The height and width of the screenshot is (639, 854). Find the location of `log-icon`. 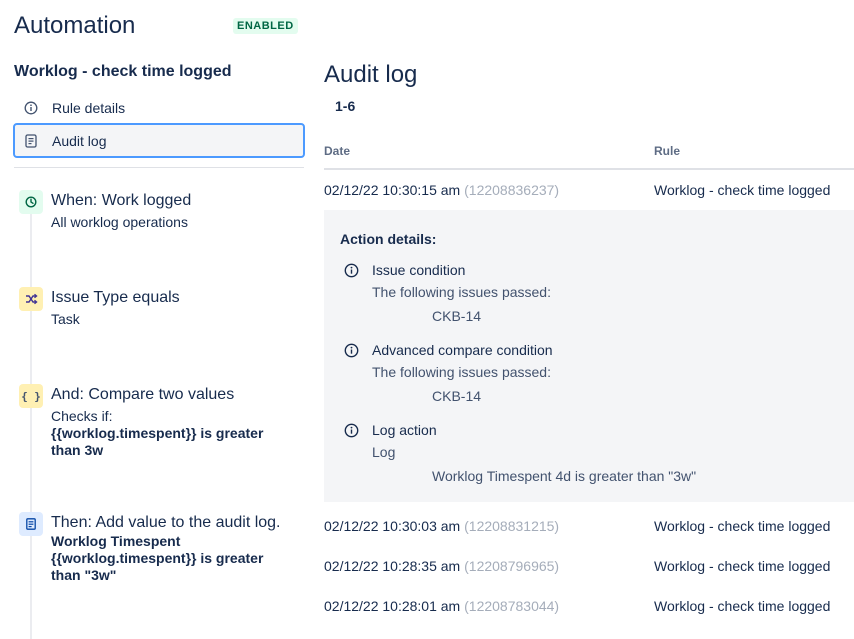

log-icon is located at coordinates (31, 524).